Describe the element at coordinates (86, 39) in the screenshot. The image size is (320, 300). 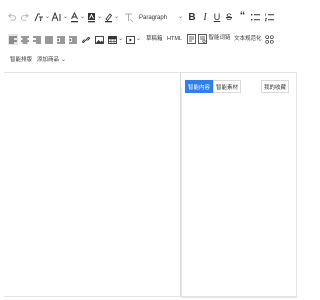
I see `link-icon` at that location.